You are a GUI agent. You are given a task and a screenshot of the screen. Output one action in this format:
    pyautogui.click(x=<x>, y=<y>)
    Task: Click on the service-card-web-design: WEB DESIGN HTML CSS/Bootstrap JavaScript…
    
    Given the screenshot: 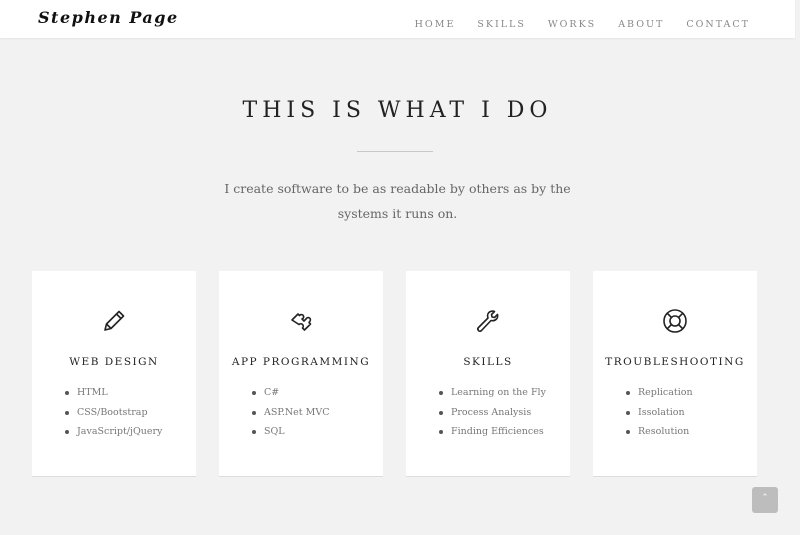 What is the action you would take?
    pyautogui.click(x=114, y=374)
    